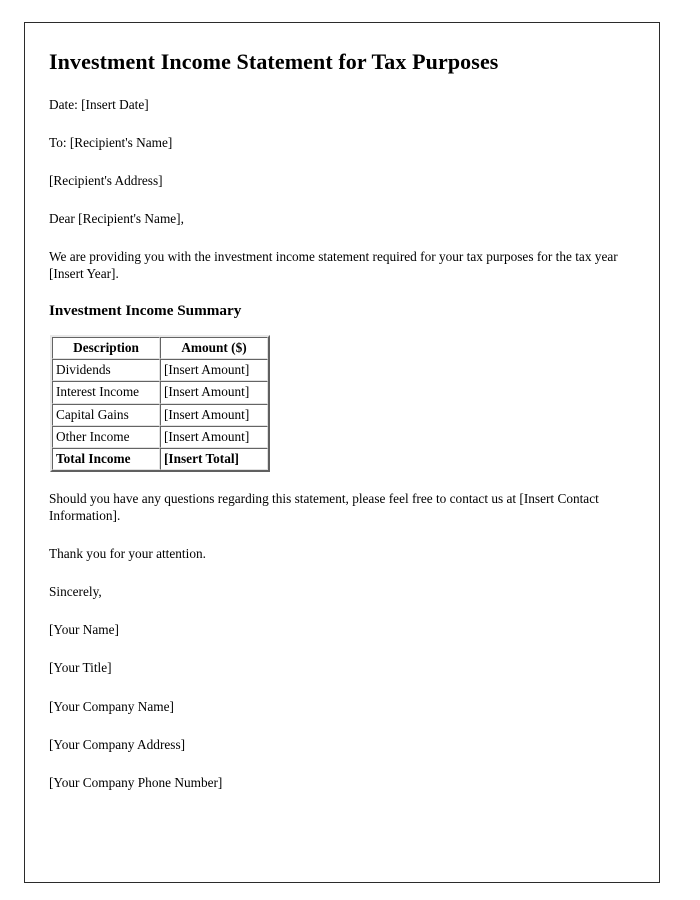  I want to click on table-header-row: Description Amount ($), so click(160, 347).